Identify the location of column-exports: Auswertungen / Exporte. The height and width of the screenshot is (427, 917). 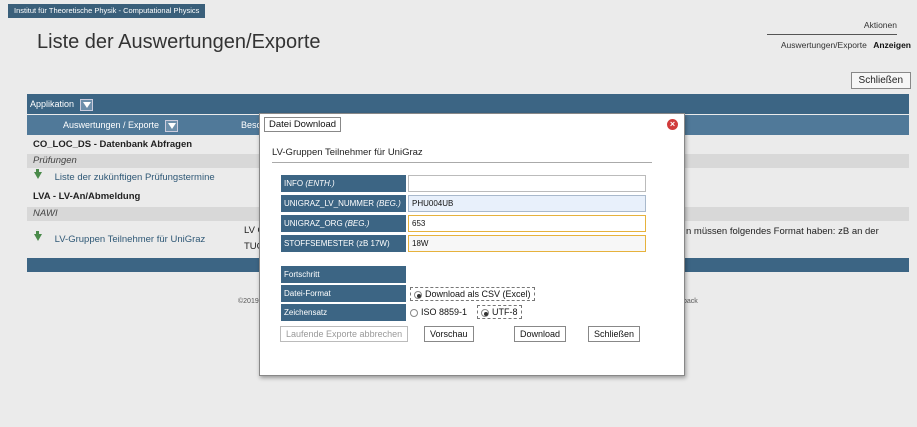
(120, 125).